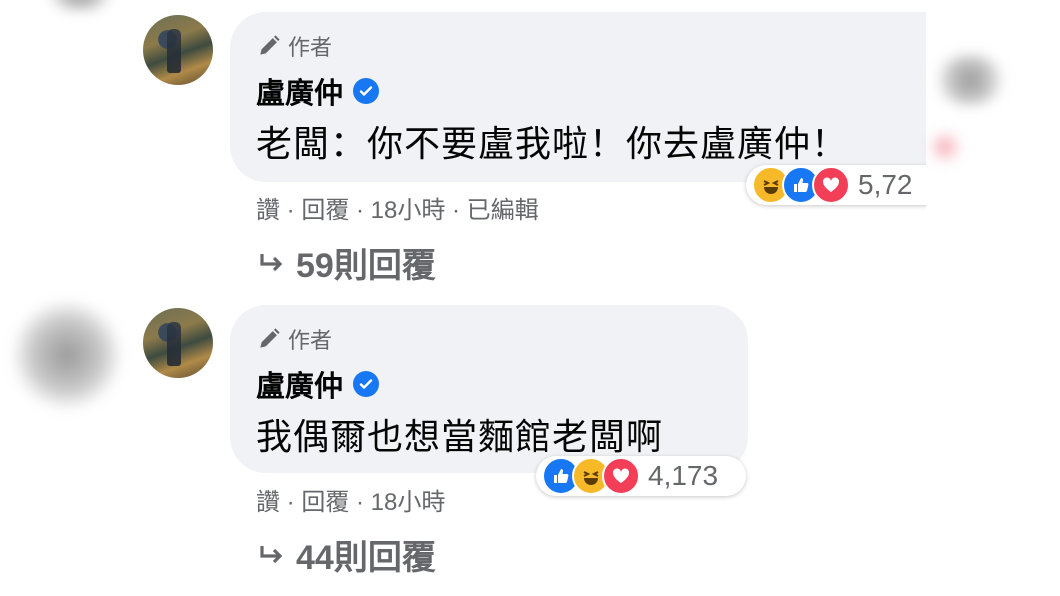 The image size is (1060, 596). What do you see at coordinates (945, 147) in the screenshot?
I see `blurred-heart-right` at bounding box center [945, 147].